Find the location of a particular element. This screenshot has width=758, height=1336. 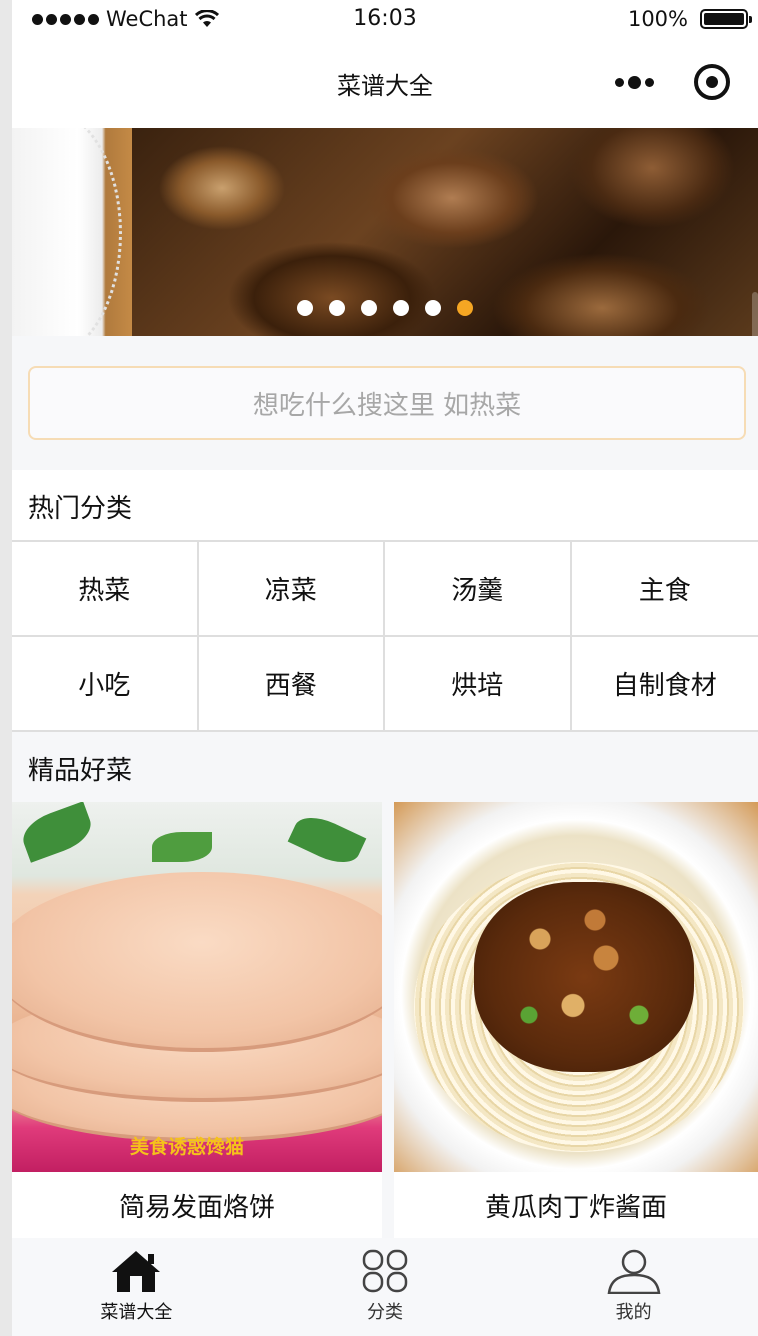

tab-label: 分类 is located at coordinates (385, 1312).